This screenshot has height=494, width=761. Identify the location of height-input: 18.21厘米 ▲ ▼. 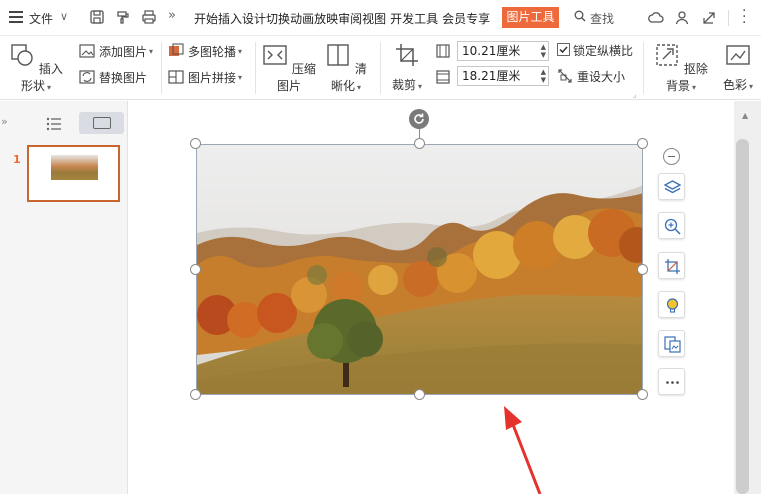
(503, 76).